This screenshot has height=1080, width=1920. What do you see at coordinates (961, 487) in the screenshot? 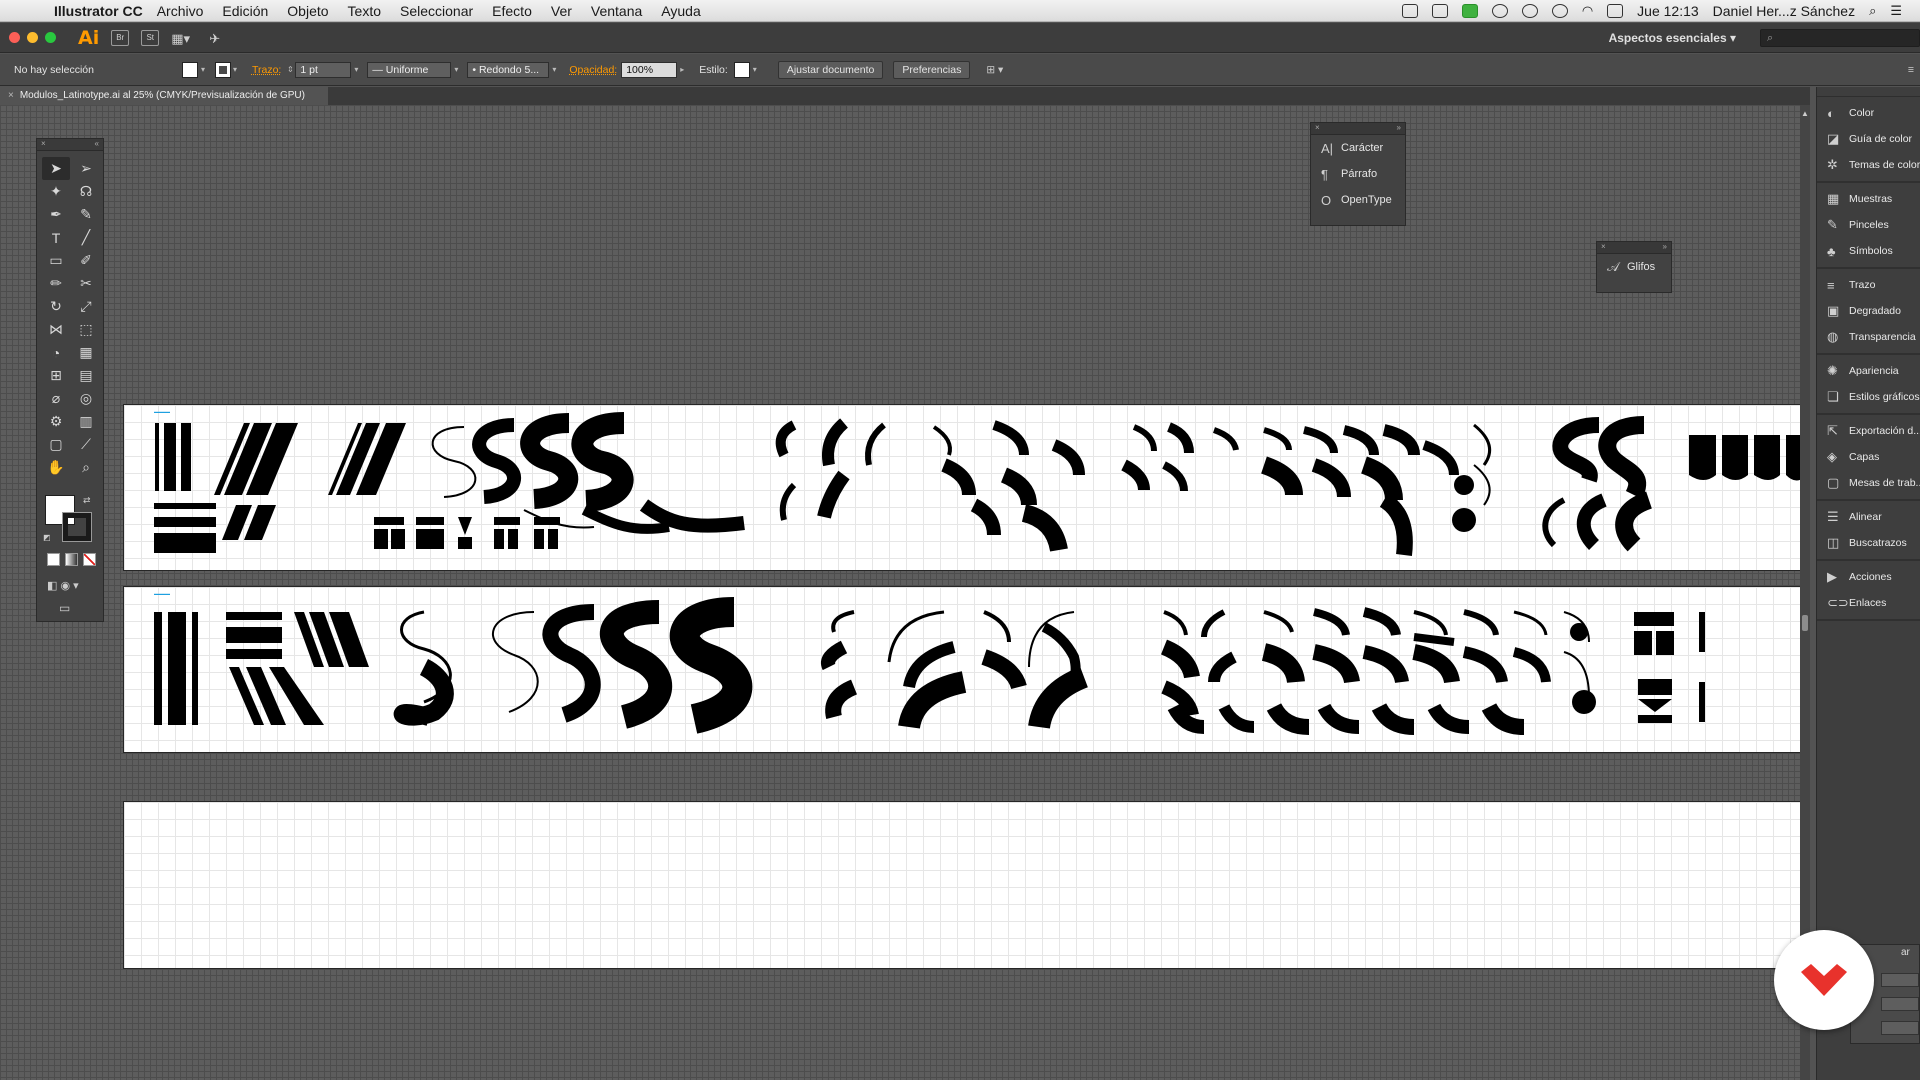
I see `artboard-1: ▬▬▬▬` at bounding box center [961, 487].